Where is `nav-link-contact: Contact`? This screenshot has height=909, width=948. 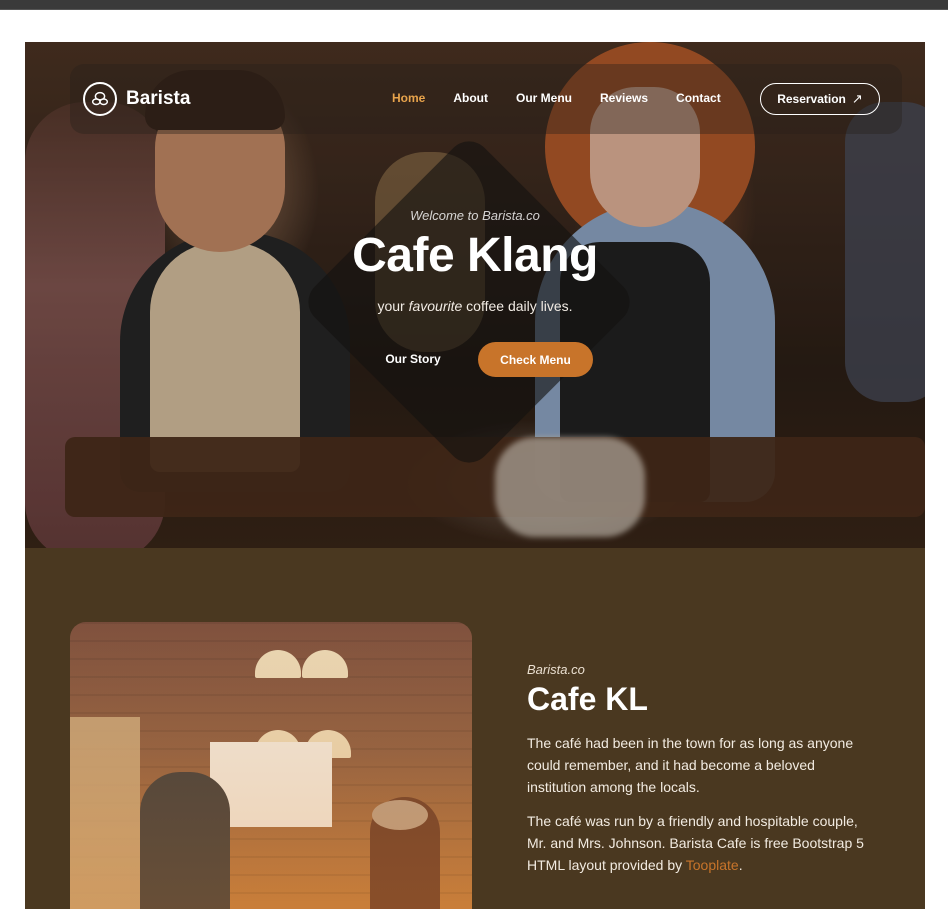 nav-link-contact: Contact is located at coordinates (698, 98).